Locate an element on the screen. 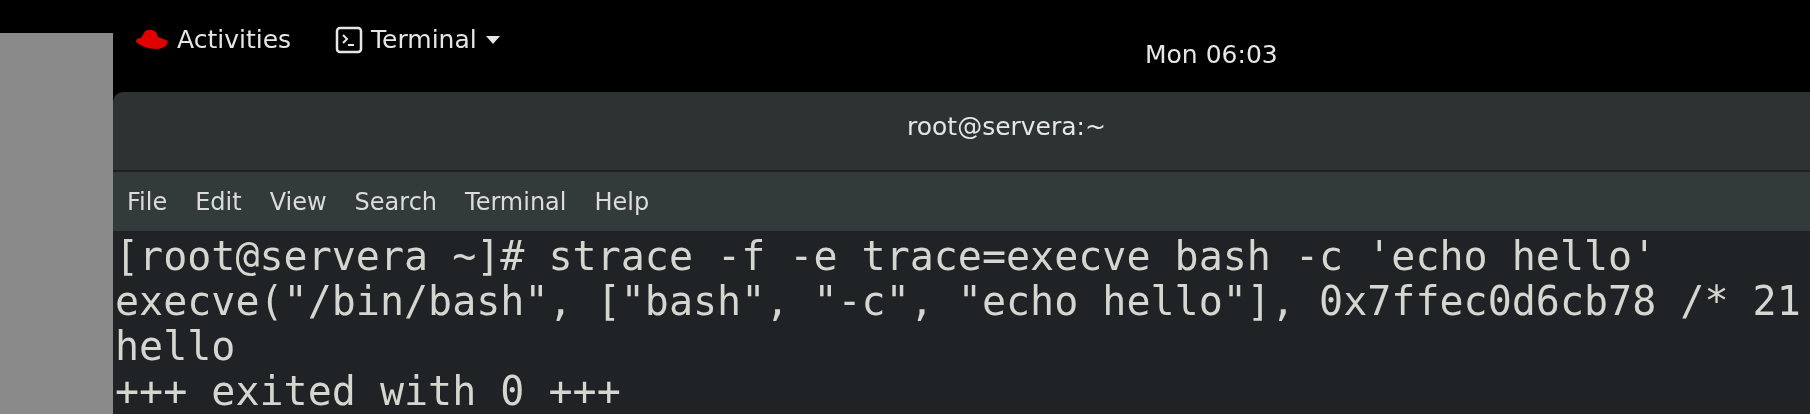 The width and height of the screenshot is (1810, 414). menu-item: File is located at coordinates (147, 201).